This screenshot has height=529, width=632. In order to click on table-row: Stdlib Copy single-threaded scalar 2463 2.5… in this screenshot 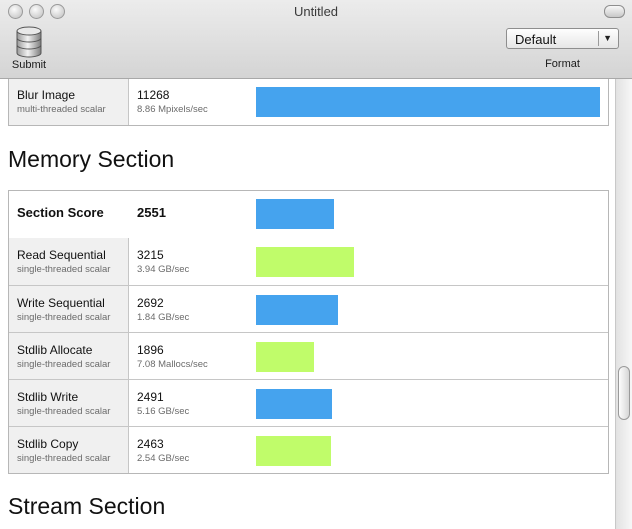, I will do `click(308, 449)`.